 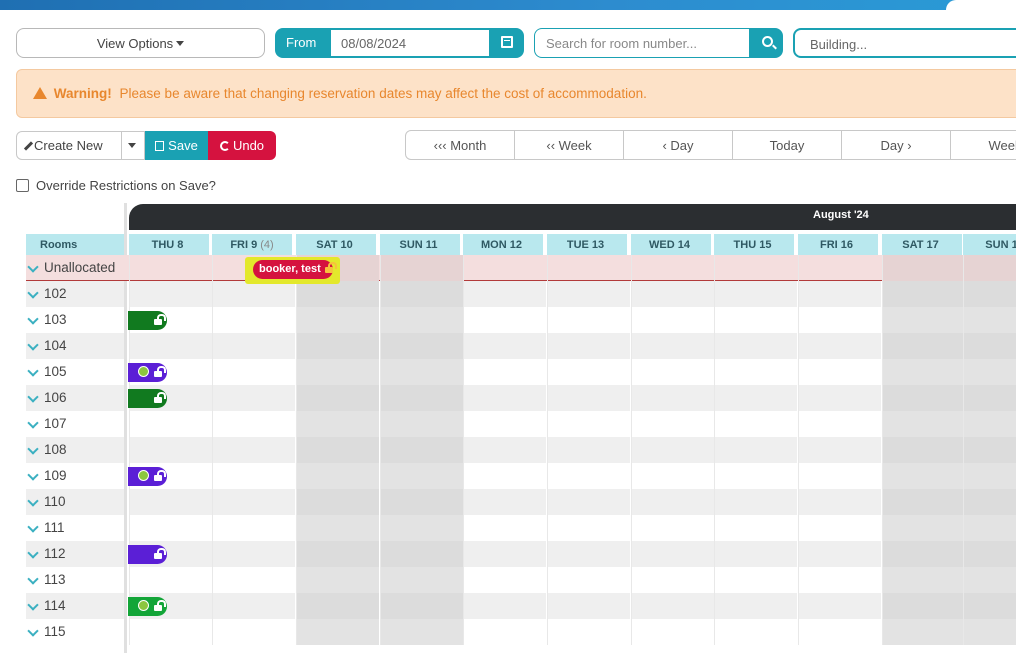 I want to click on room-label: 105, so click(x=75, y=372).